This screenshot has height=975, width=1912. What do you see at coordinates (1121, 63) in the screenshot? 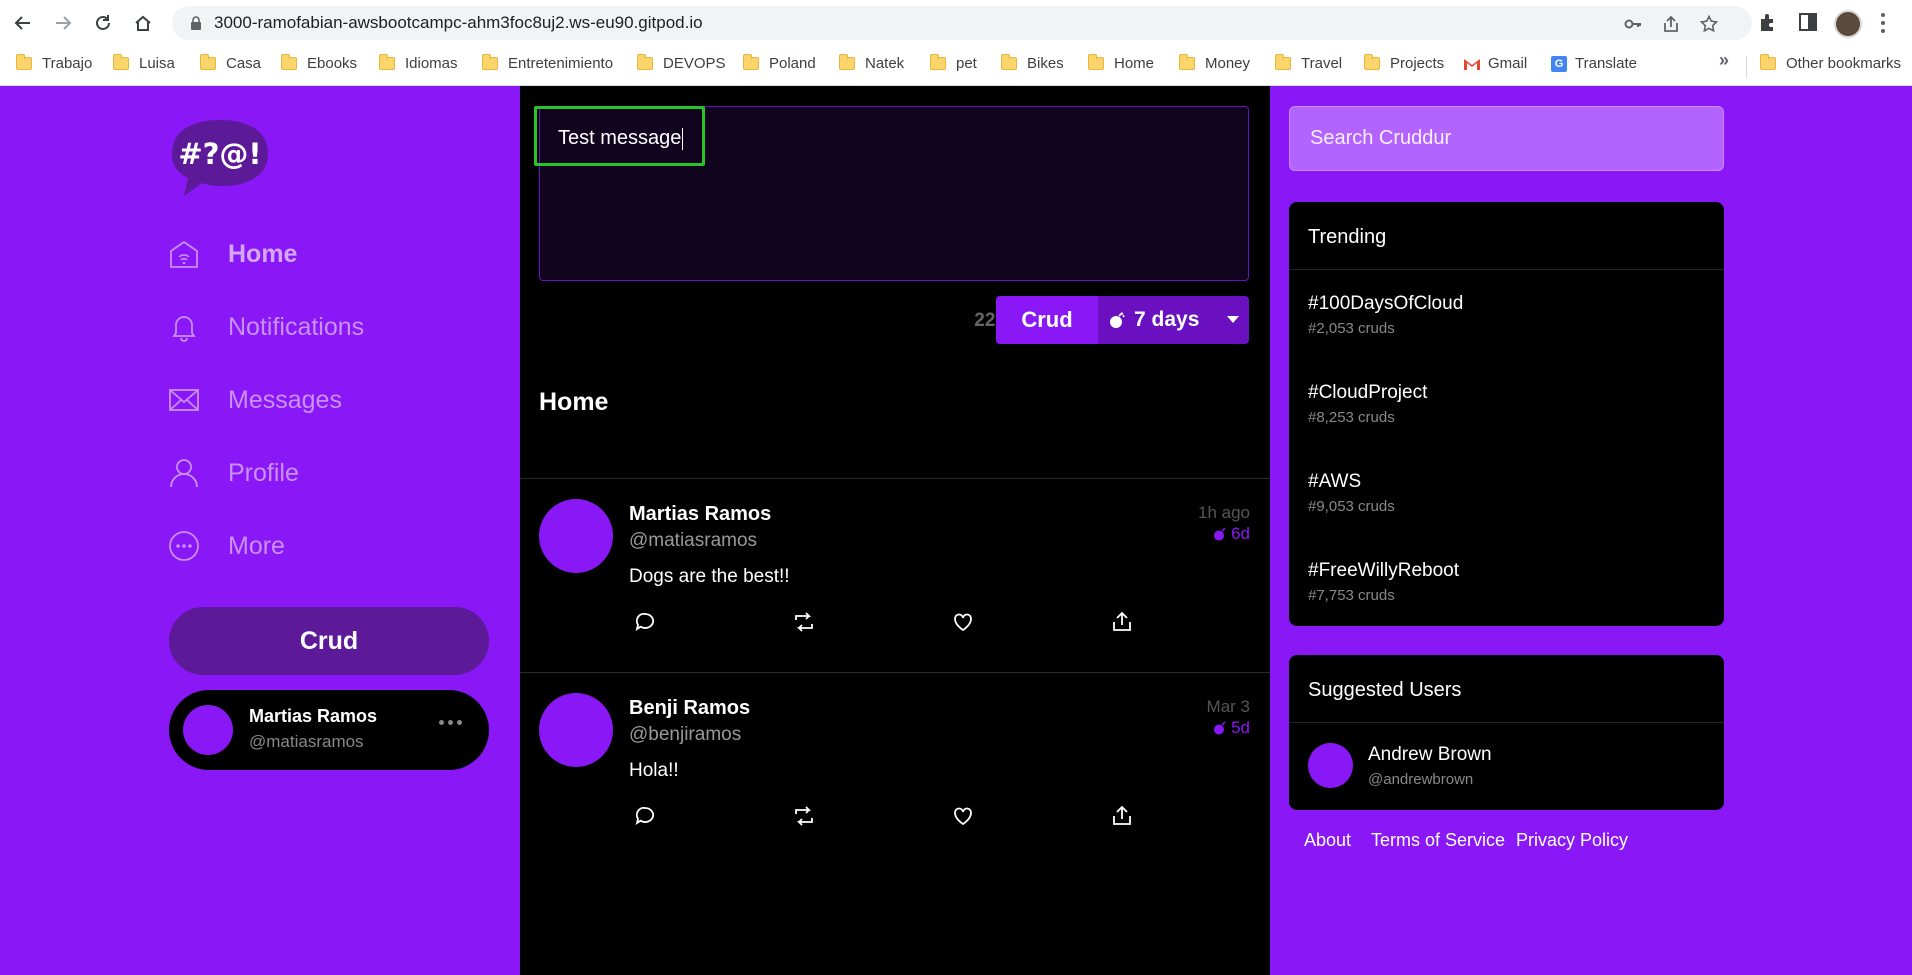
I see `bookmark-home: Home` at bounding box center [1121, 63].